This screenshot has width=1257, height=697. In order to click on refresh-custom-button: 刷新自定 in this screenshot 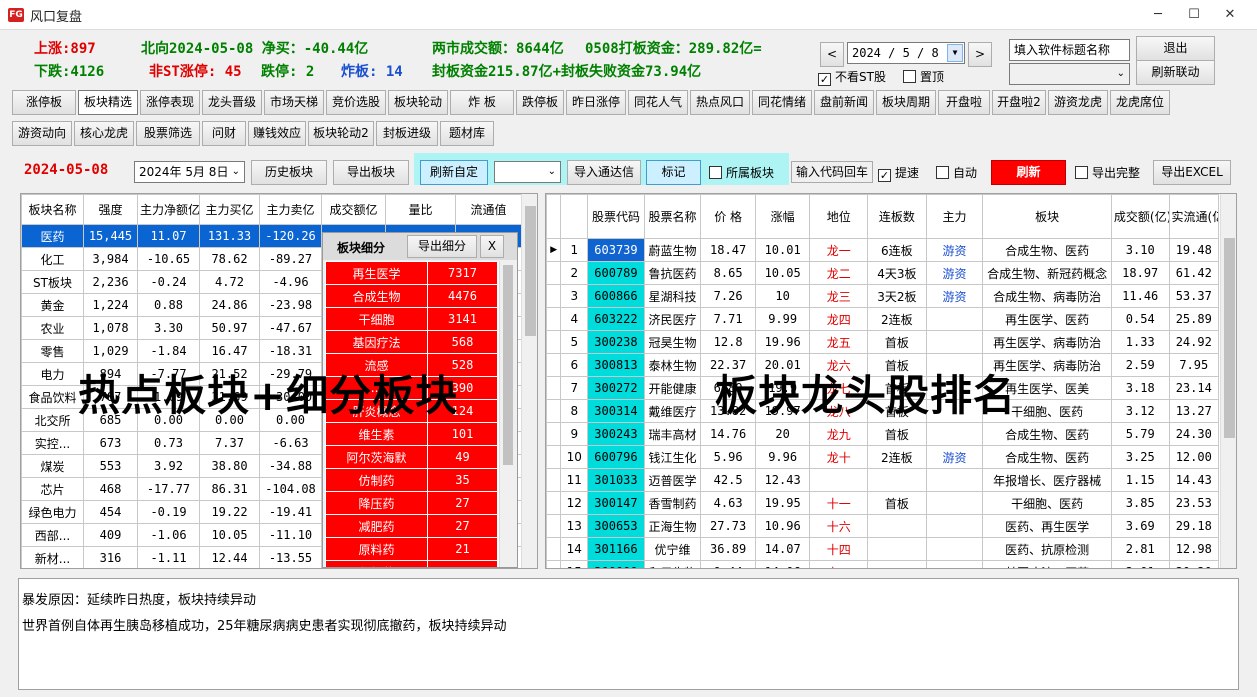, I will do `click(454, 172)`.